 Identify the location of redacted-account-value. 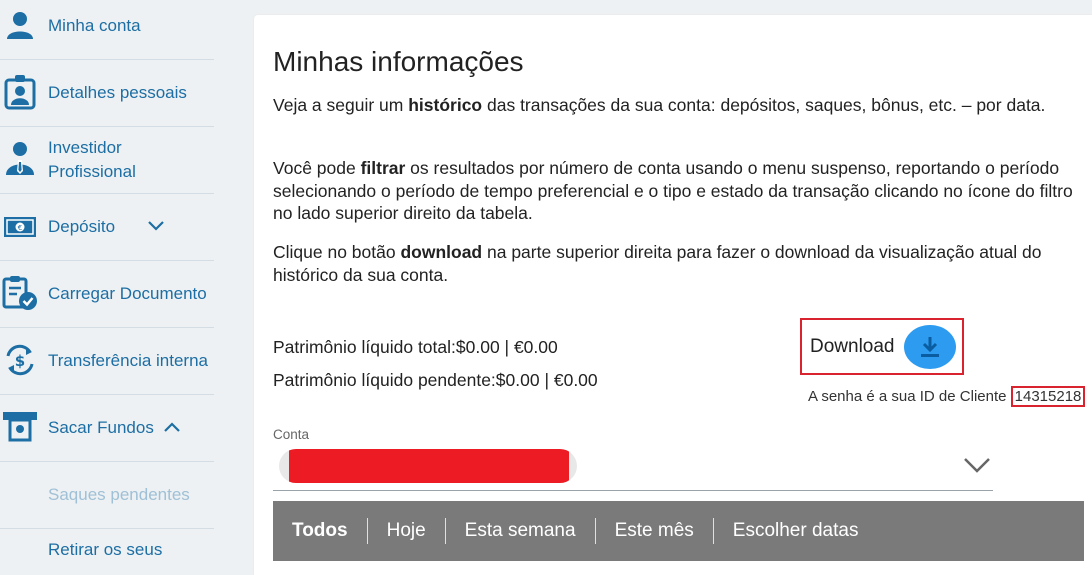
(428, 466).